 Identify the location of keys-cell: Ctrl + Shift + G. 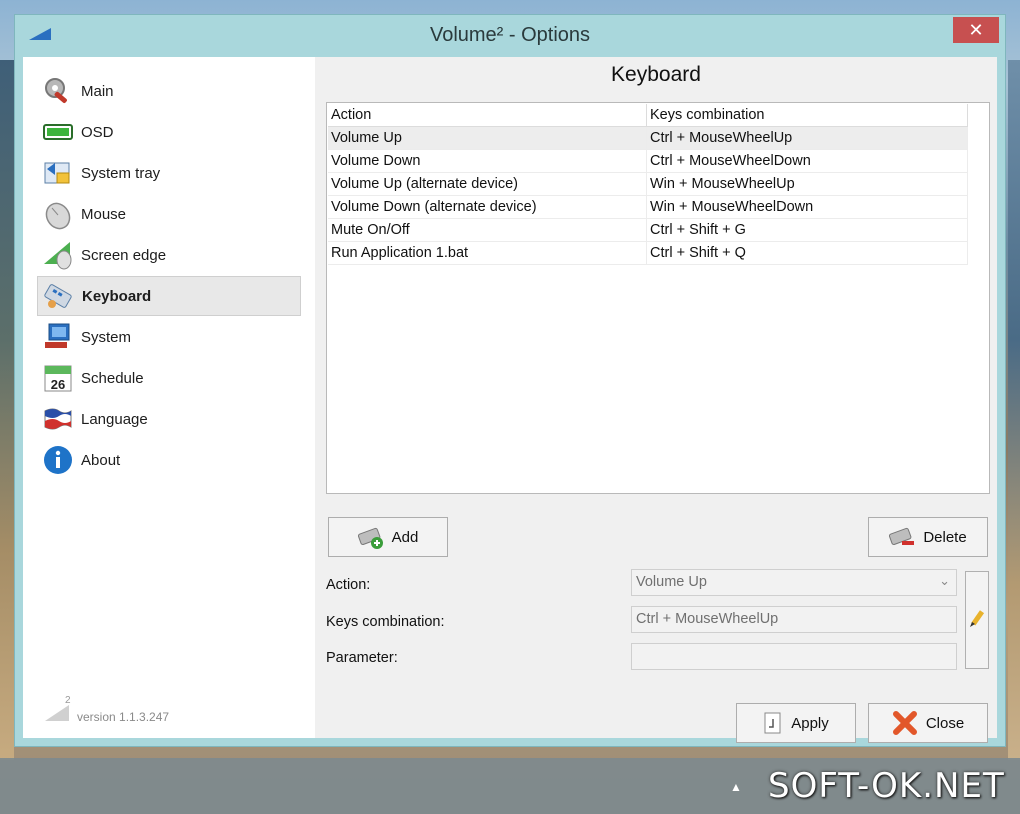
(807, 230).